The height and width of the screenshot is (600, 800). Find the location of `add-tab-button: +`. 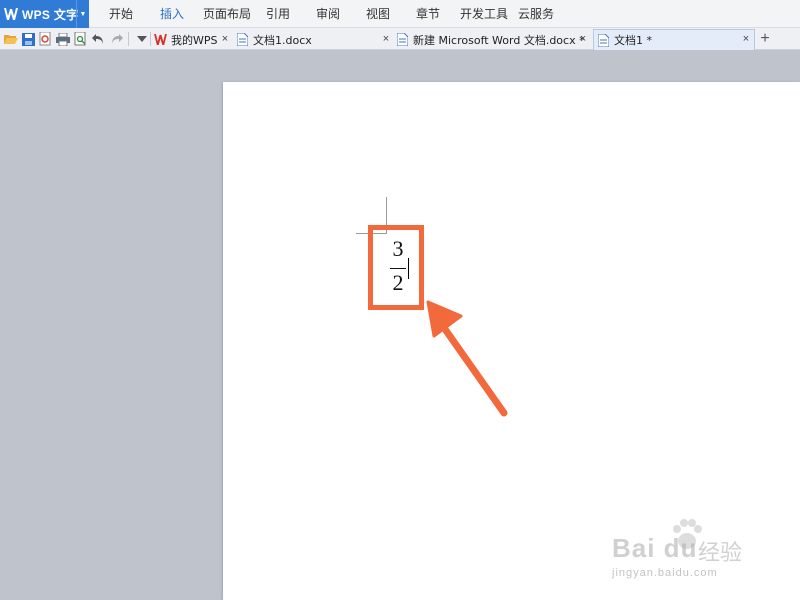

add-tab-button: + is located at coordinates (765, 39).